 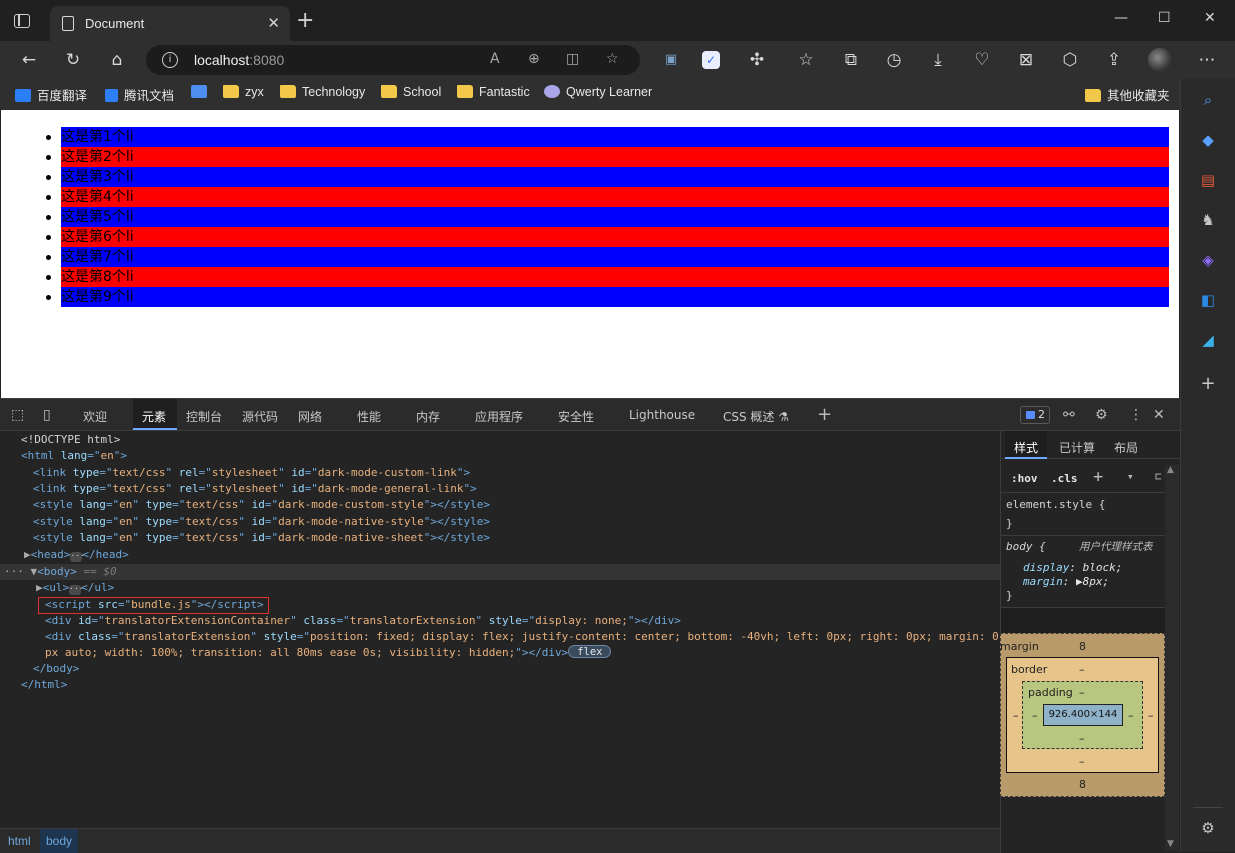 What do you see at coordinates (1072, 567) in the screenshot?
I see `display-declaration: display: block;` at bounding box center [1072, 567].